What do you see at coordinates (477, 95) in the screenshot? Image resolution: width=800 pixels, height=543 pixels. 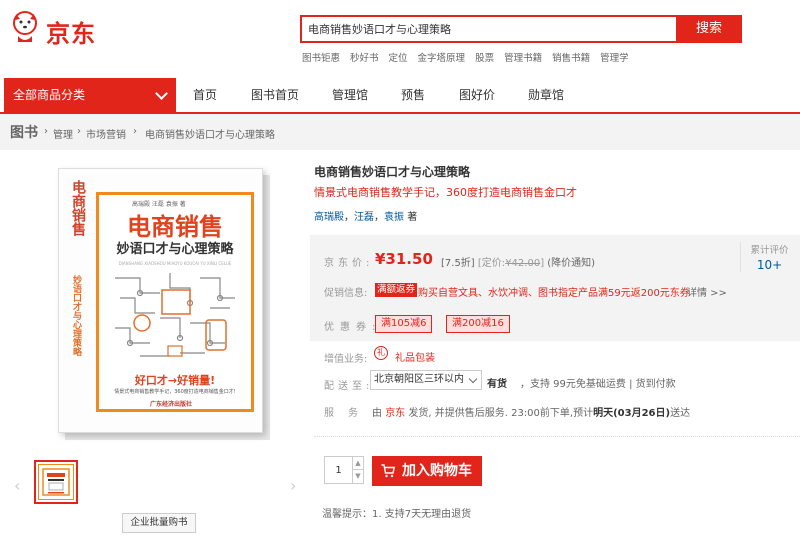 I see `nav-good-price: 图好价` at bounding box center [477, 95].